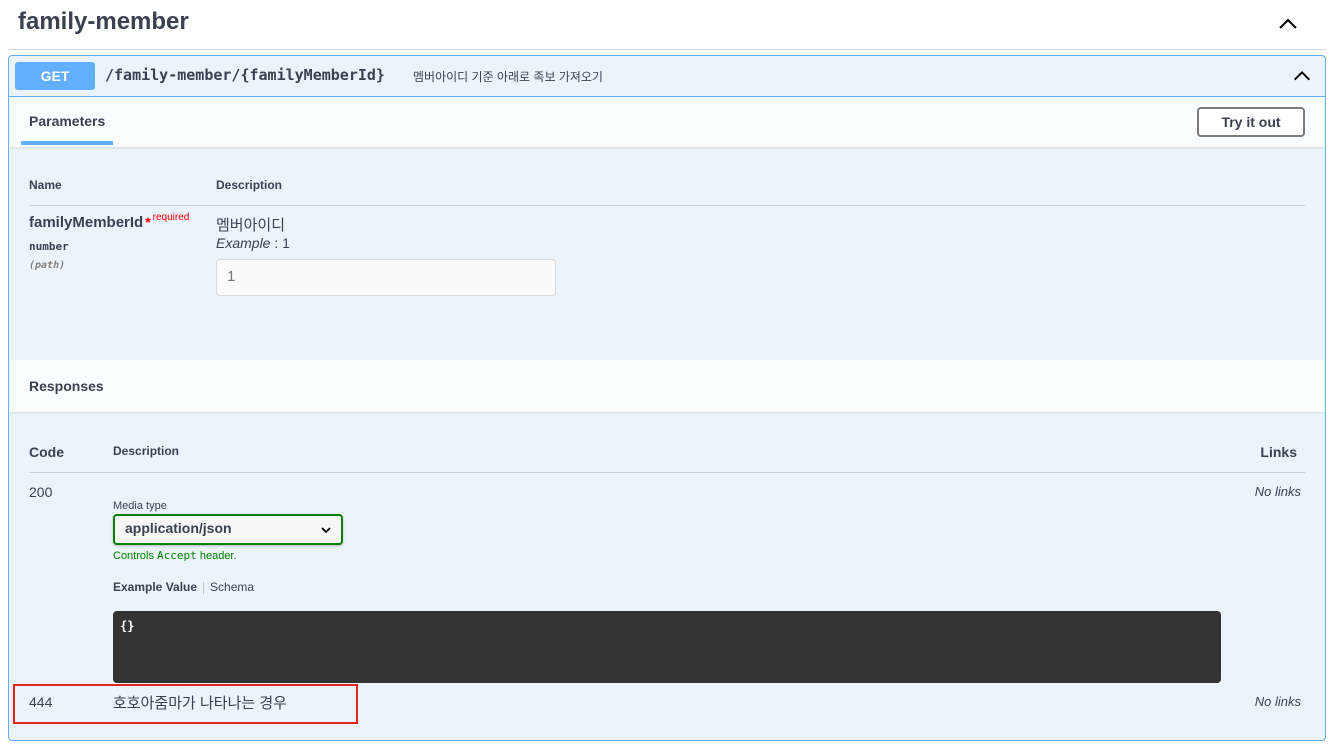 The image size is (1342, 755). Describe the element at coordinates (67, 121) in the screenshot. I see `tab-parameters: Parameters` at that location.